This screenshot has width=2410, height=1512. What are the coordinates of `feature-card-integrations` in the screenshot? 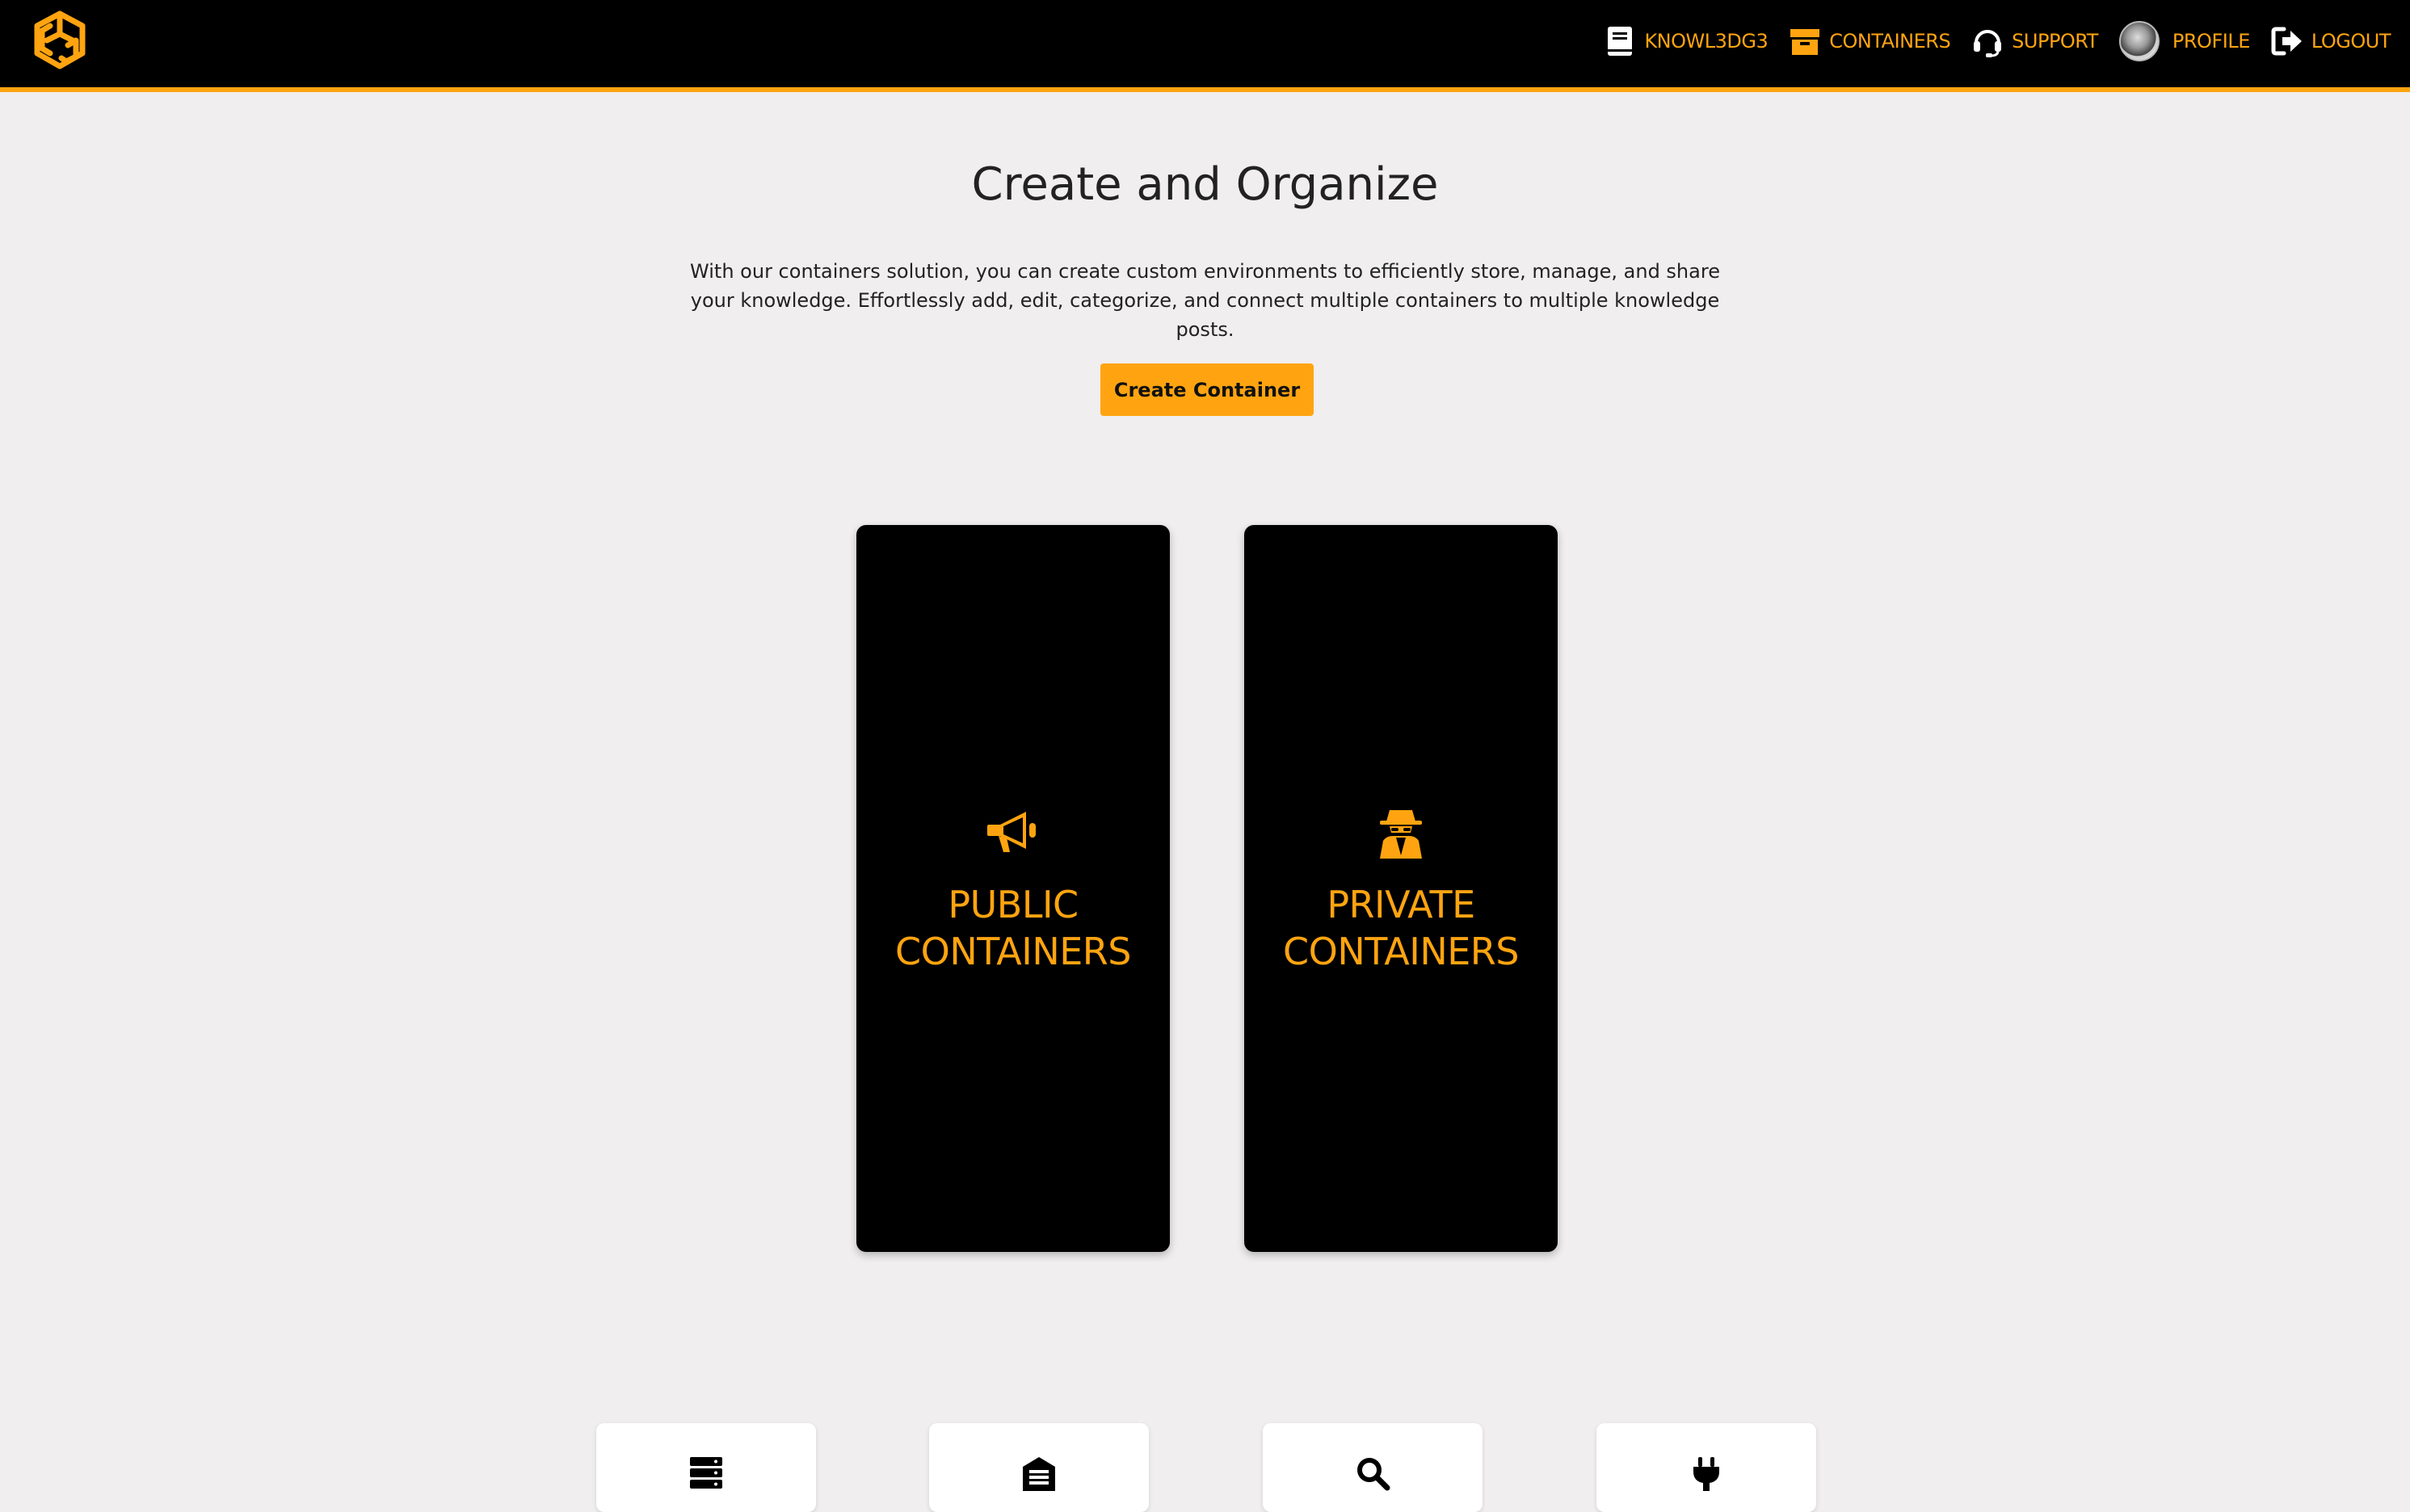 It's located at (1706, 1467).